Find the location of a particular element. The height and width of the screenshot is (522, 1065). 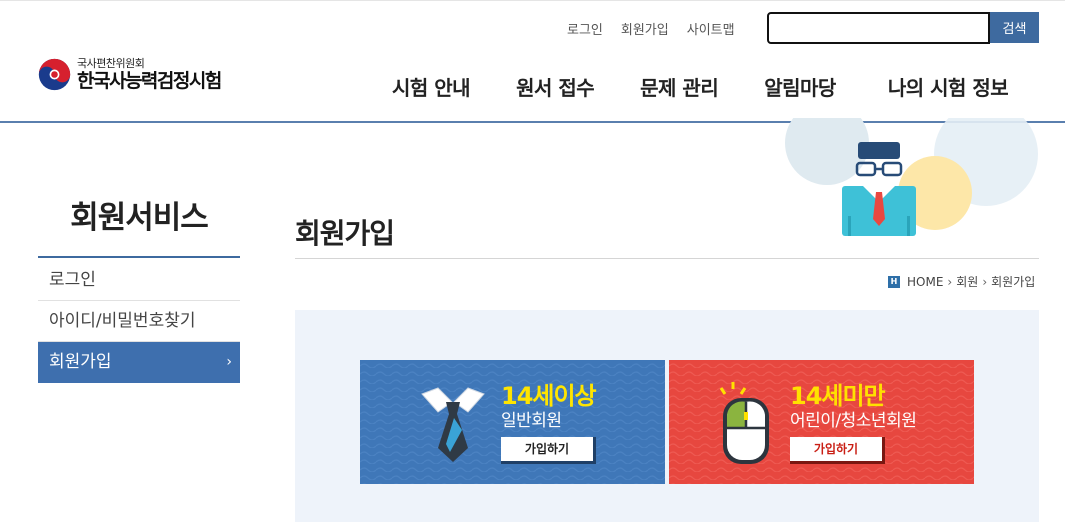

search-form: 검색 is located at coordinates (903, 28).